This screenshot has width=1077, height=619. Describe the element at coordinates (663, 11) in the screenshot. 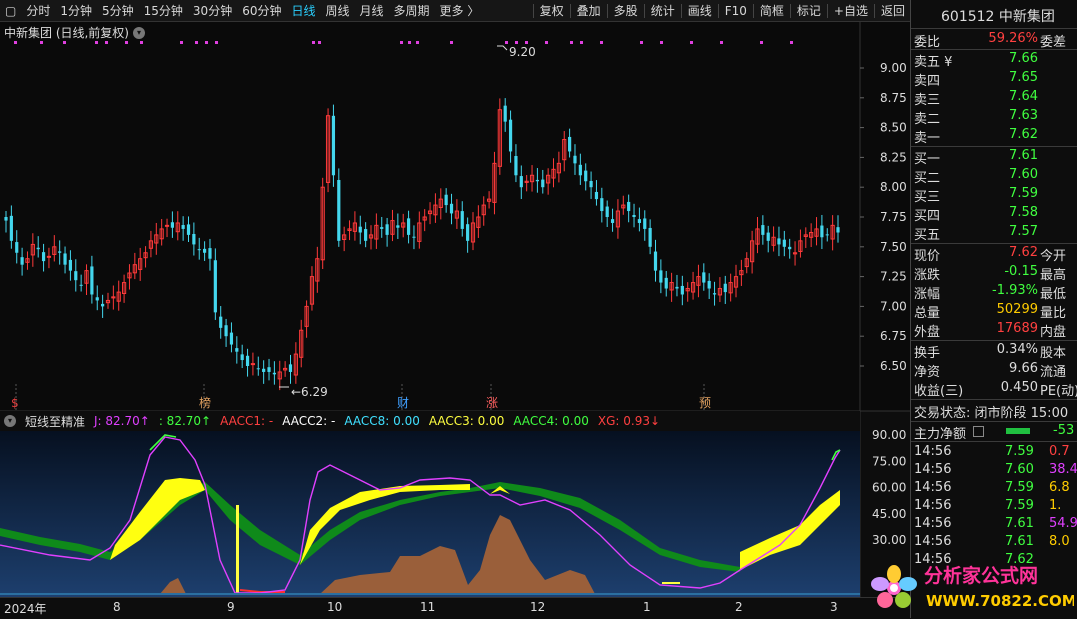

I see `toolbar-button-3: 统计` at that location.